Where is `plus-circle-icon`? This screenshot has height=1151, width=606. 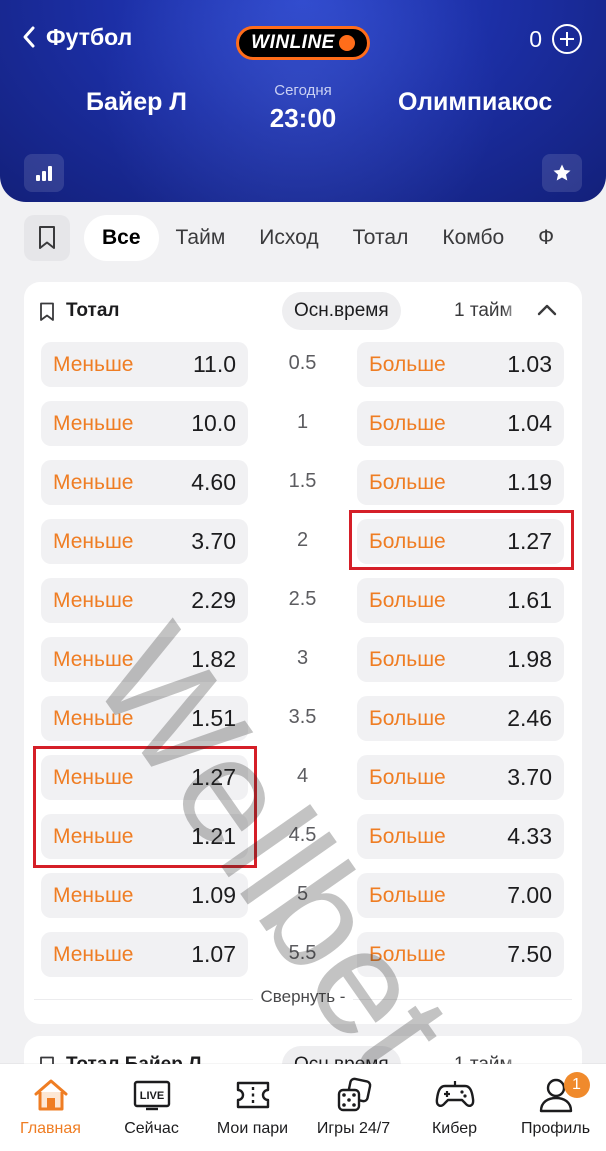 plus-circle-icon is located at coordinates (567, 39).